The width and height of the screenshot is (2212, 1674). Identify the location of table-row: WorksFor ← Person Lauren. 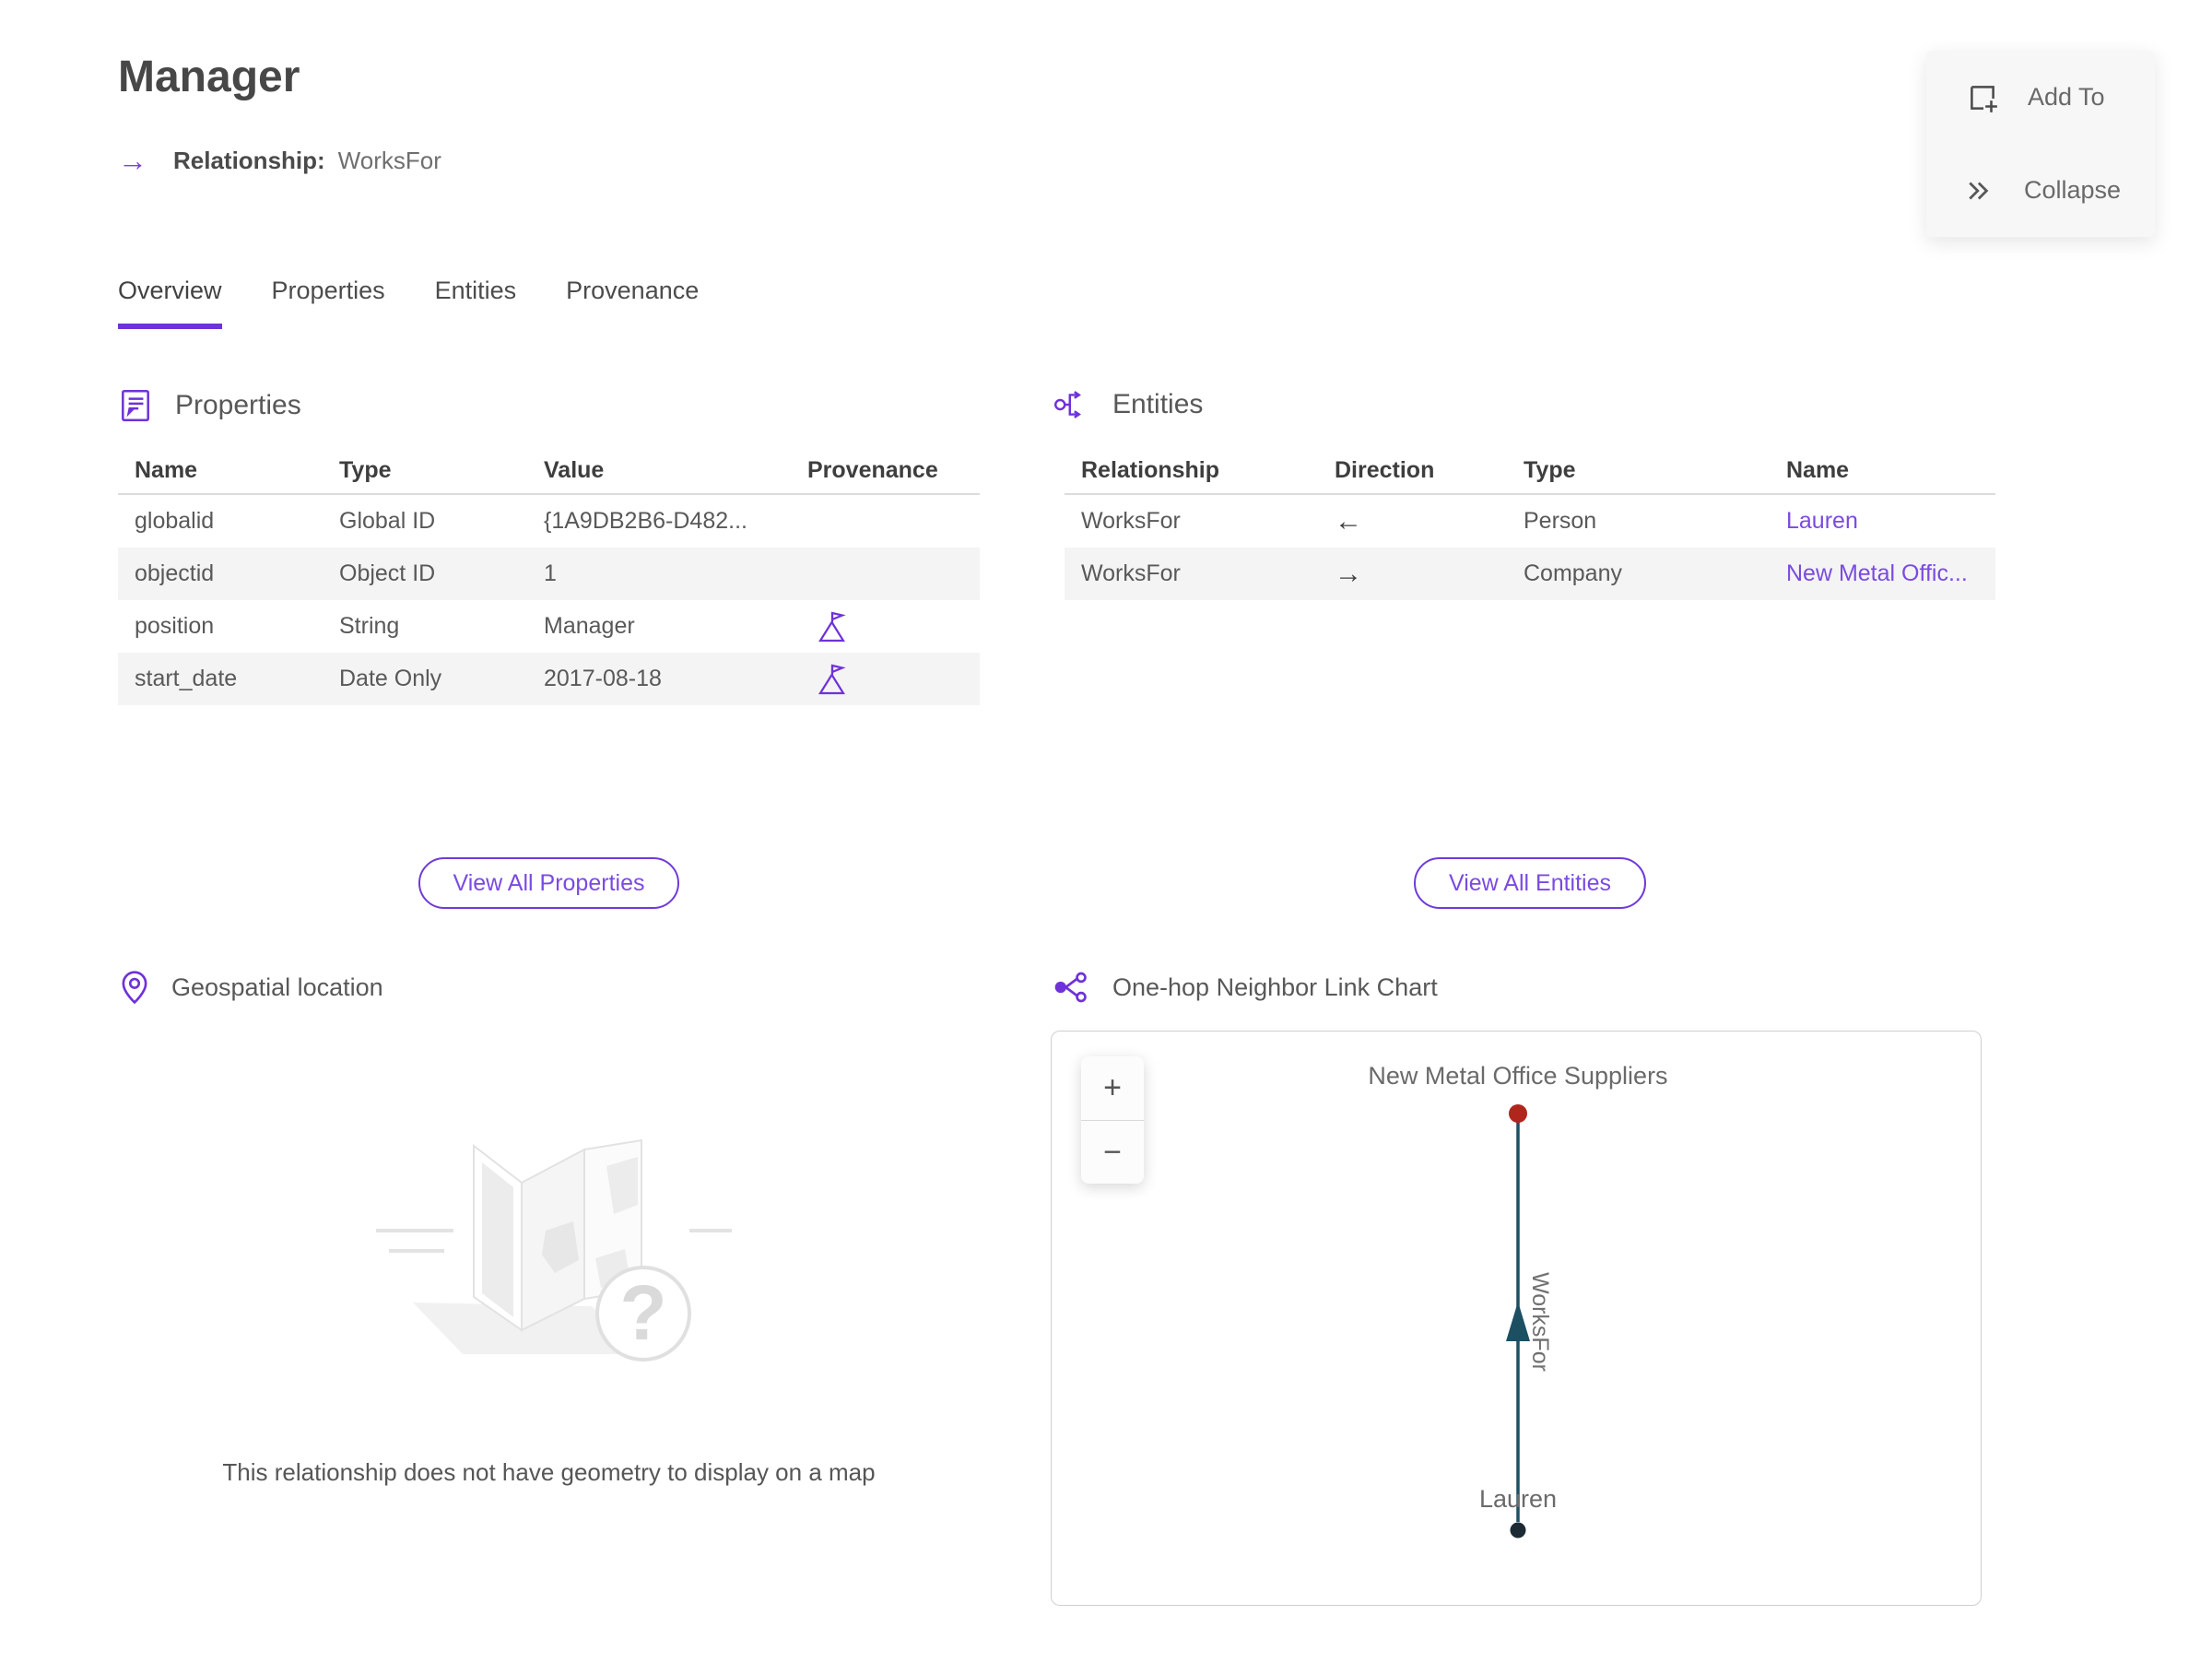
(1530, 522).